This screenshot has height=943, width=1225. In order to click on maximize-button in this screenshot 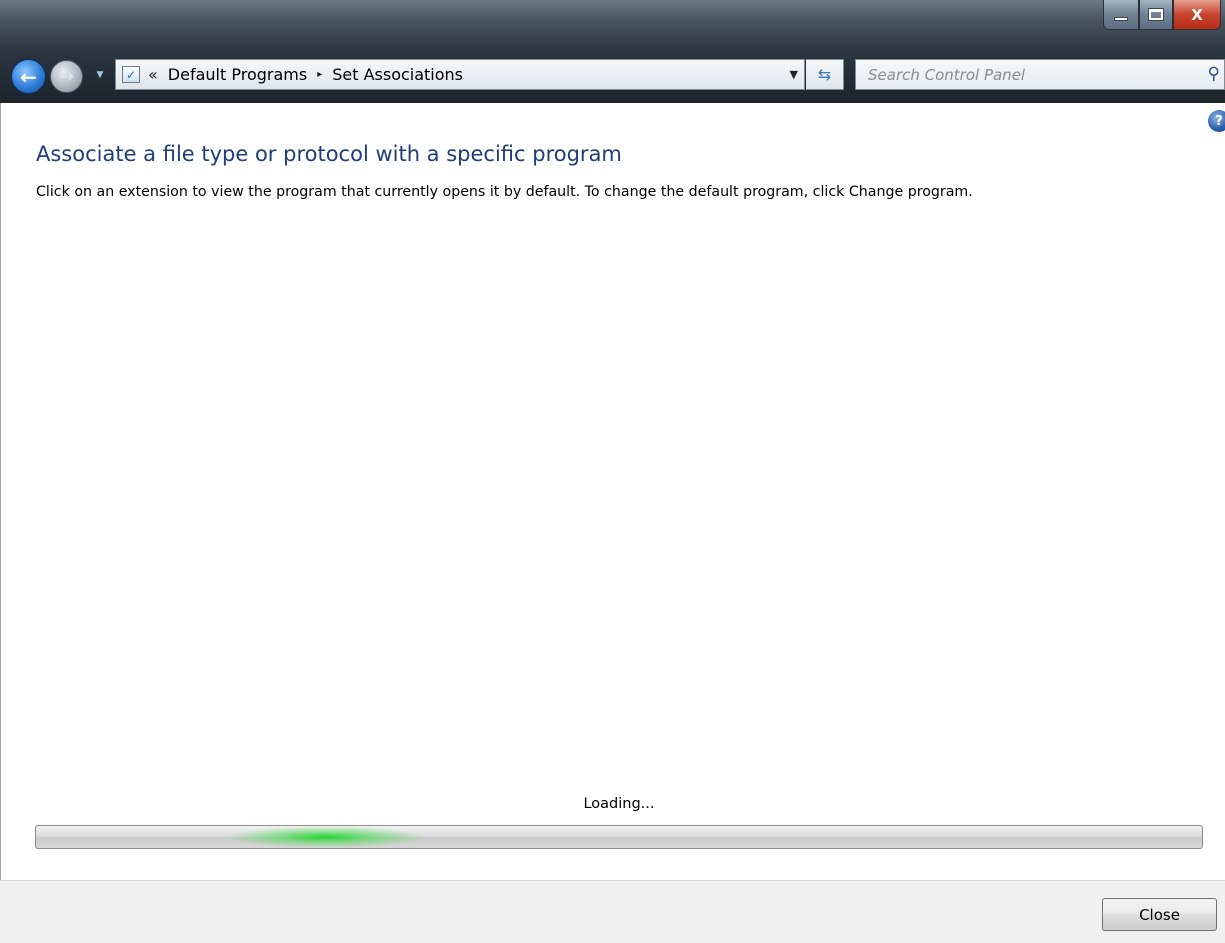, I will do `click(1156, 15)`.